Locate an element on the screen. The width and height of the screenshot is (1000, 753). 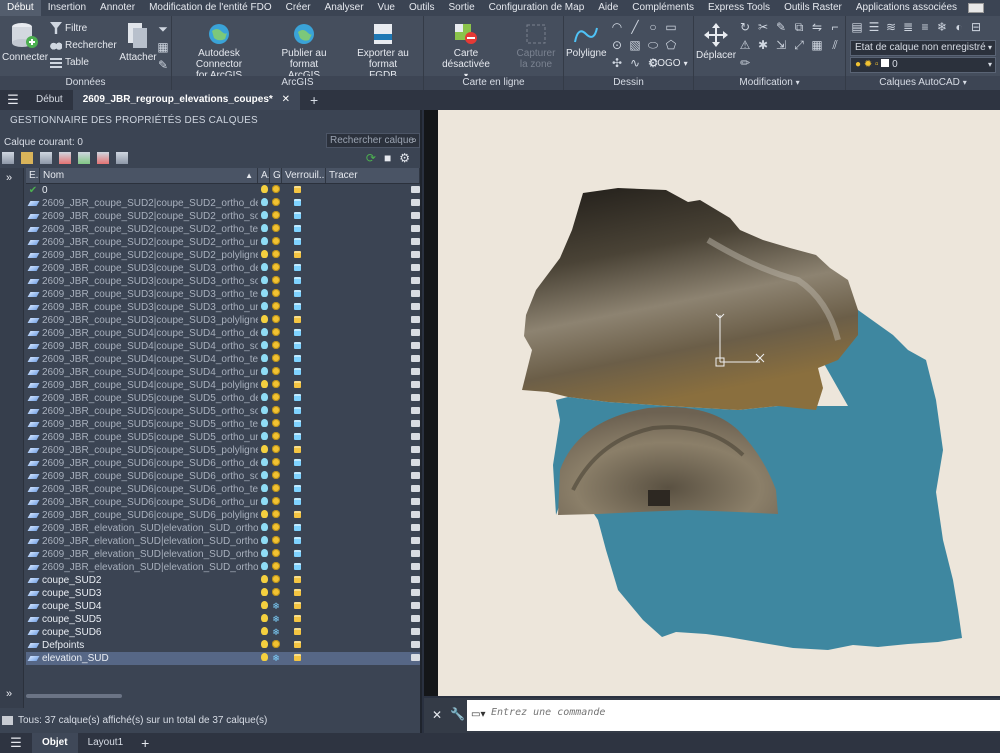
layer-freeze-icon: ❄ is located at coordinates (942, 27).